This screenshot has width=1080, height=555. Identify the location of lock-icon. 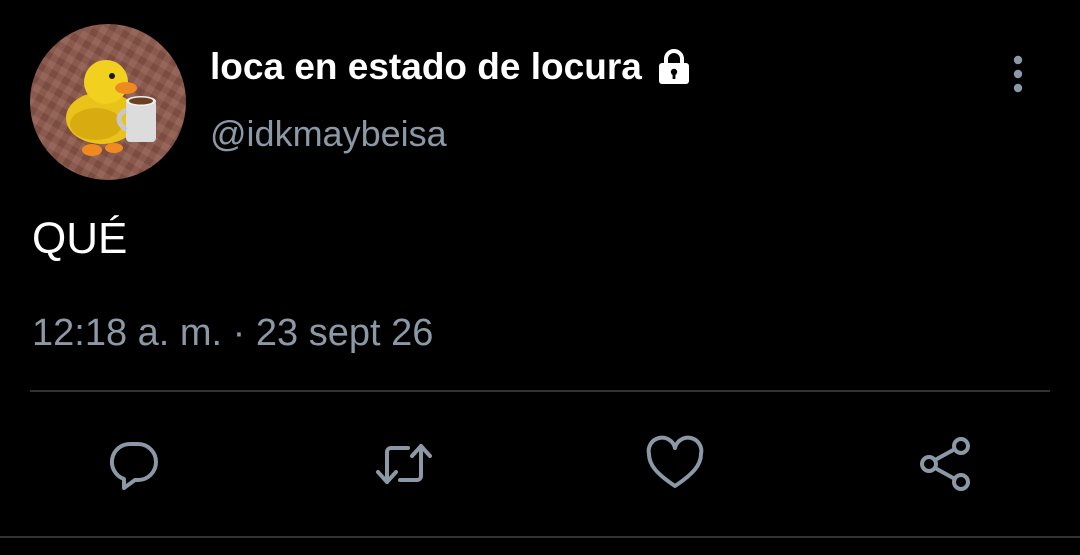
(674, 67).